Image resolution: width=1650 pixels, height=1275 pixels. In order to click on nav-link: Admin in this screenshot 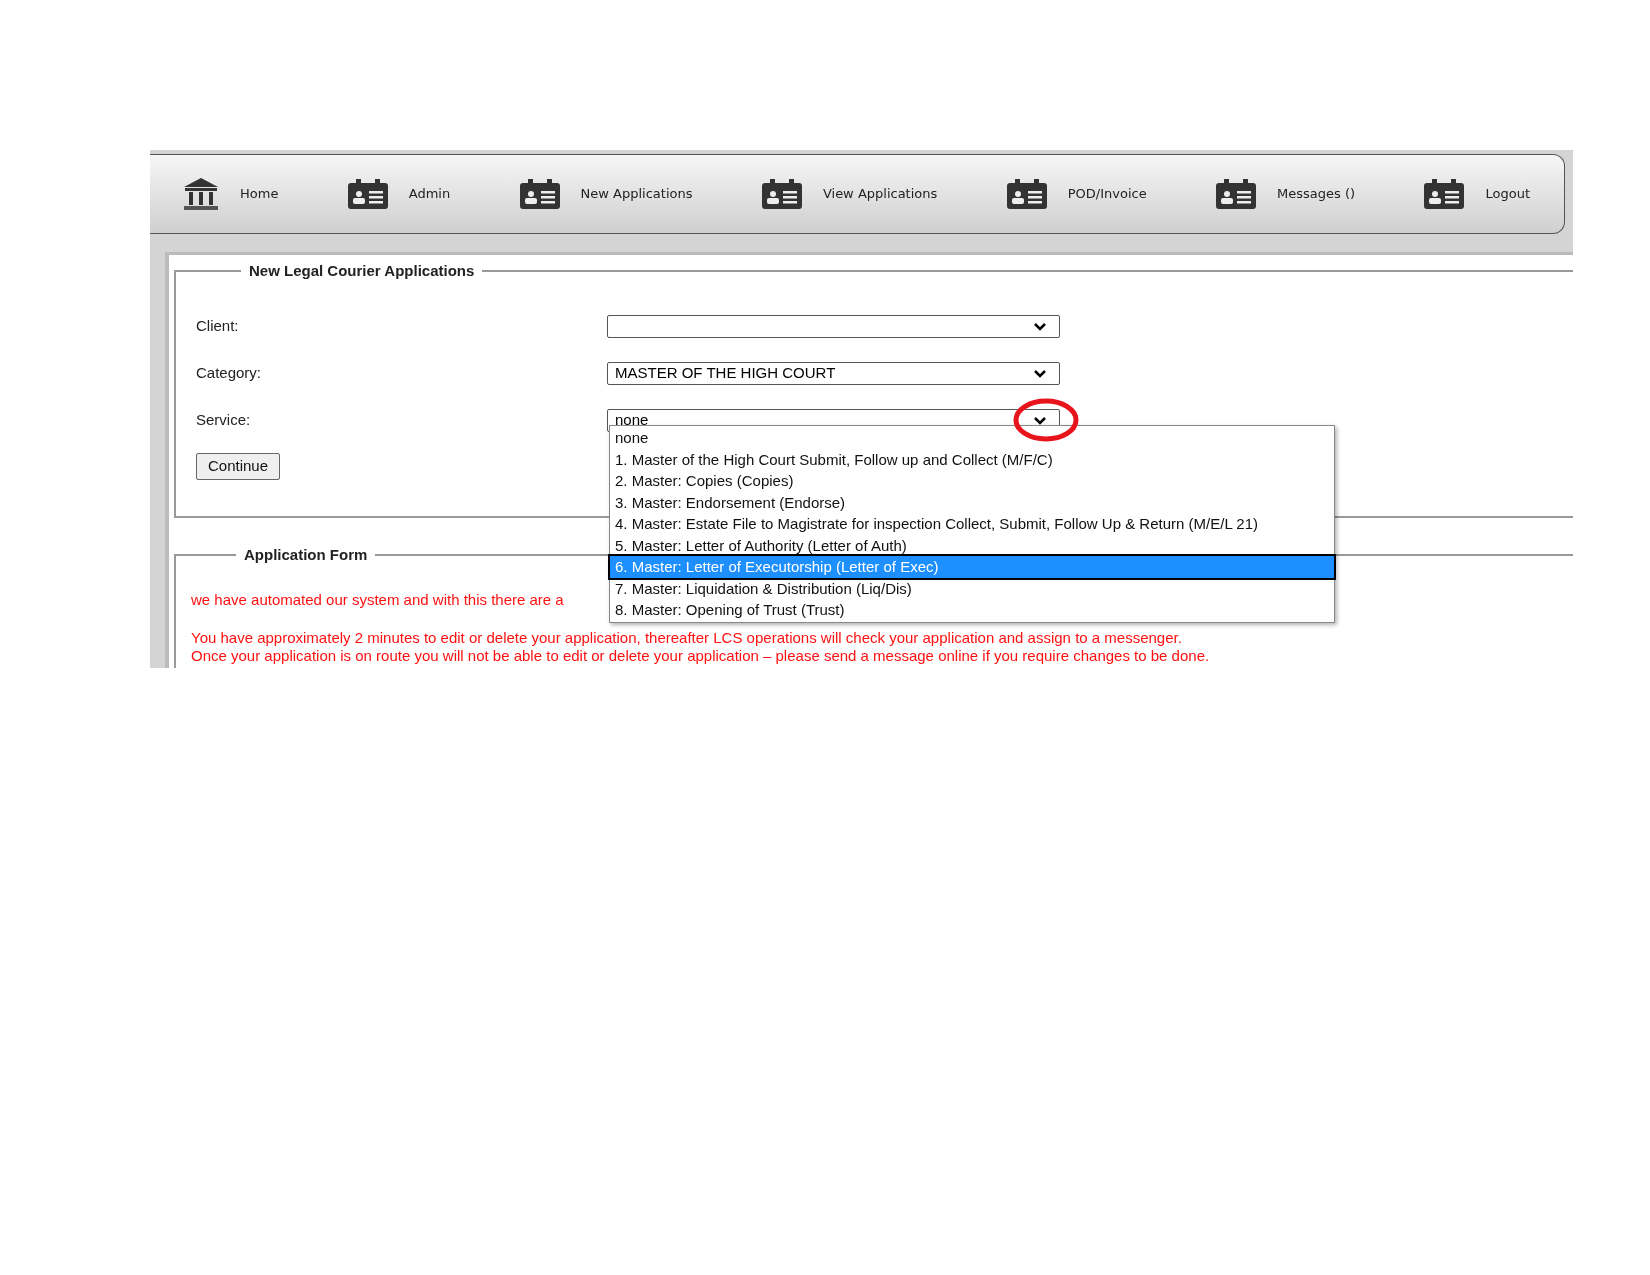, I will do `click(398, 194)`.